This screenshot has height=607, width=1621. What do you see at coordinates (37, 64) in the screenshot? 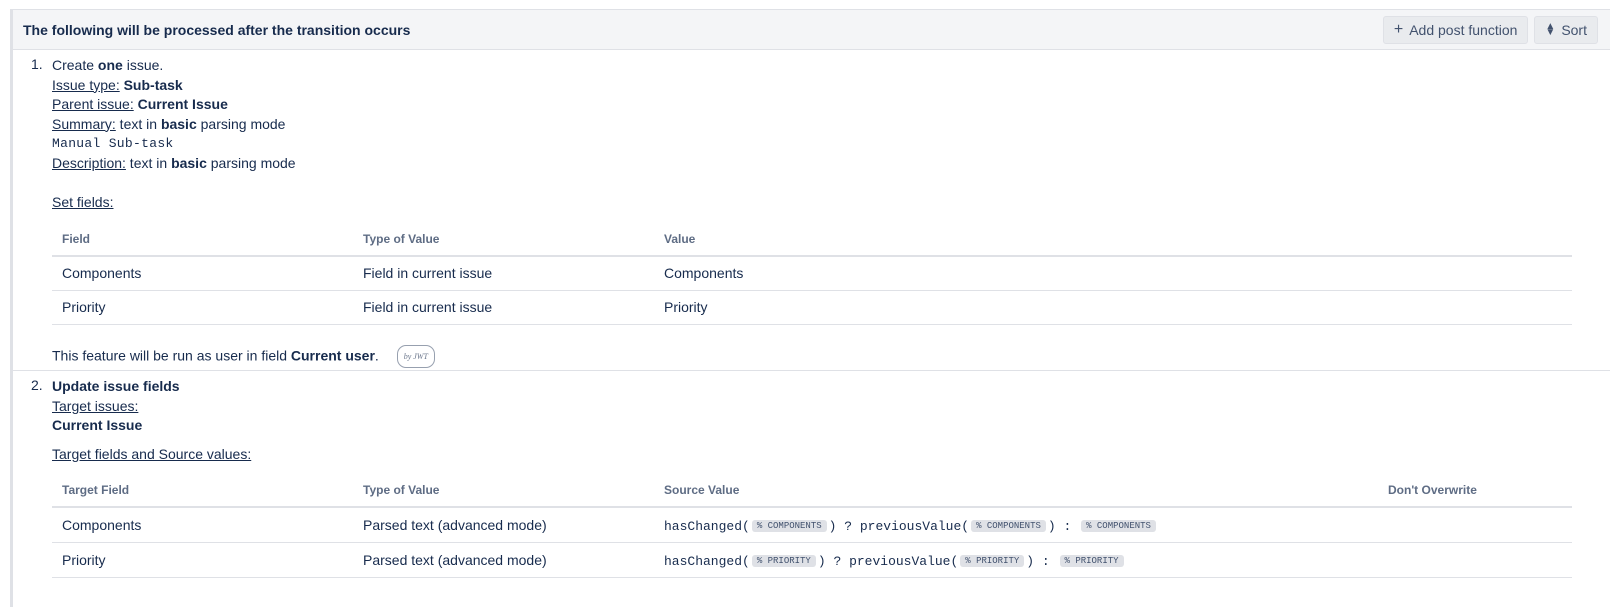
I see `post-function-number: 1.` at bounding box center [37, 64].